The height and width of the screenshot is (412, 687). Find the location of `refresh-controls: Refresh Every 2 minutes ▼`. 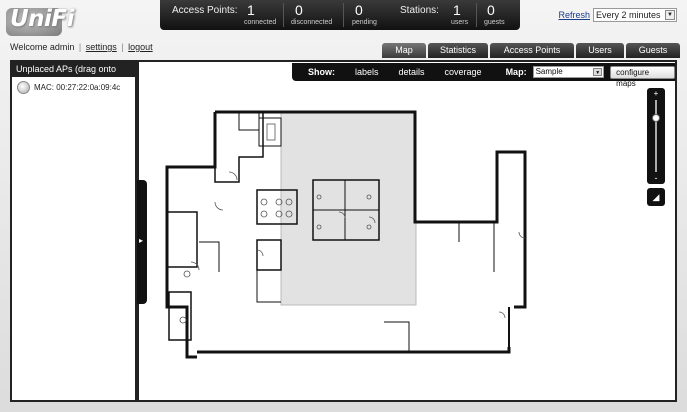

refresh-controls: Refresh Every 2 minutes ▼ is located at coordinates (617, 15).